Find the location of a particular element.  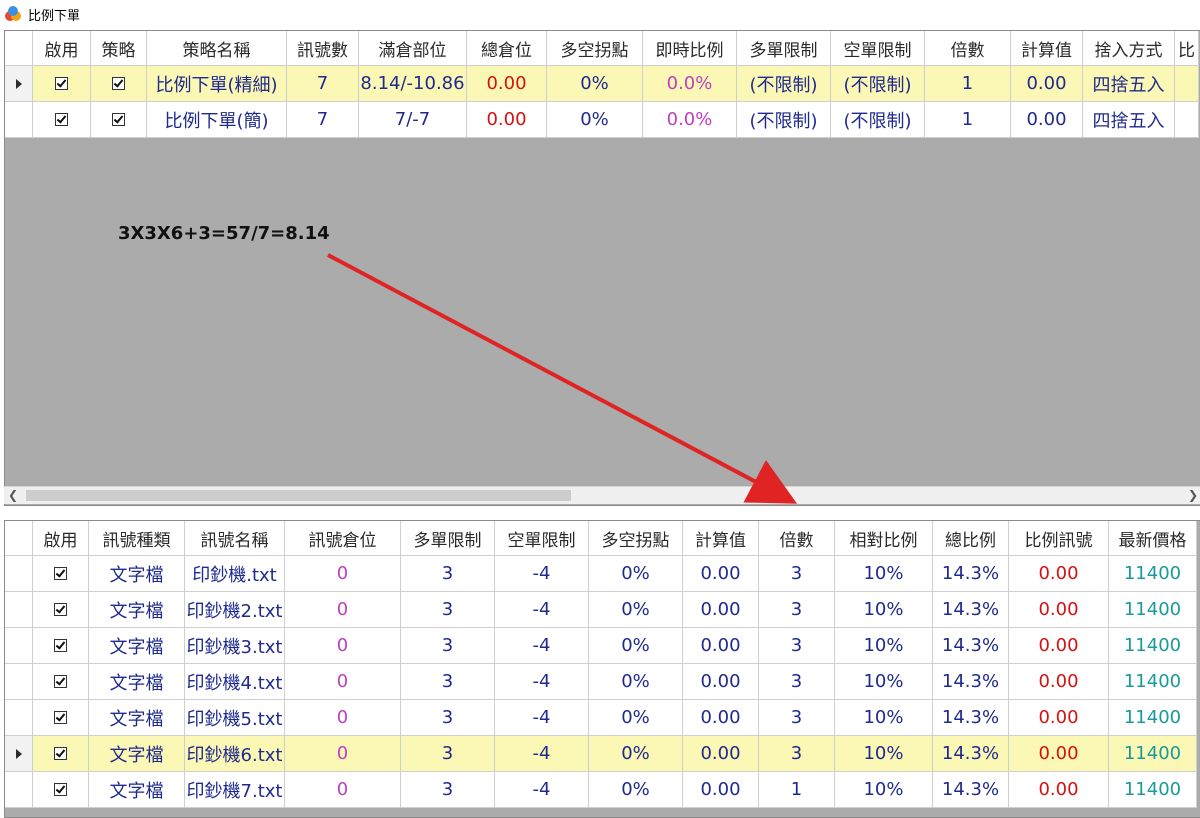

column-header: 即時比例 is located at coordinates (690, 48).